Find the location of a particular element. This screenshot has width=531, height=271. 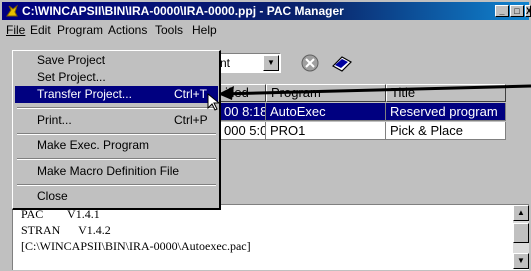

log-scrollbar: ▲ ▼ is located at coordinates (521, 237).